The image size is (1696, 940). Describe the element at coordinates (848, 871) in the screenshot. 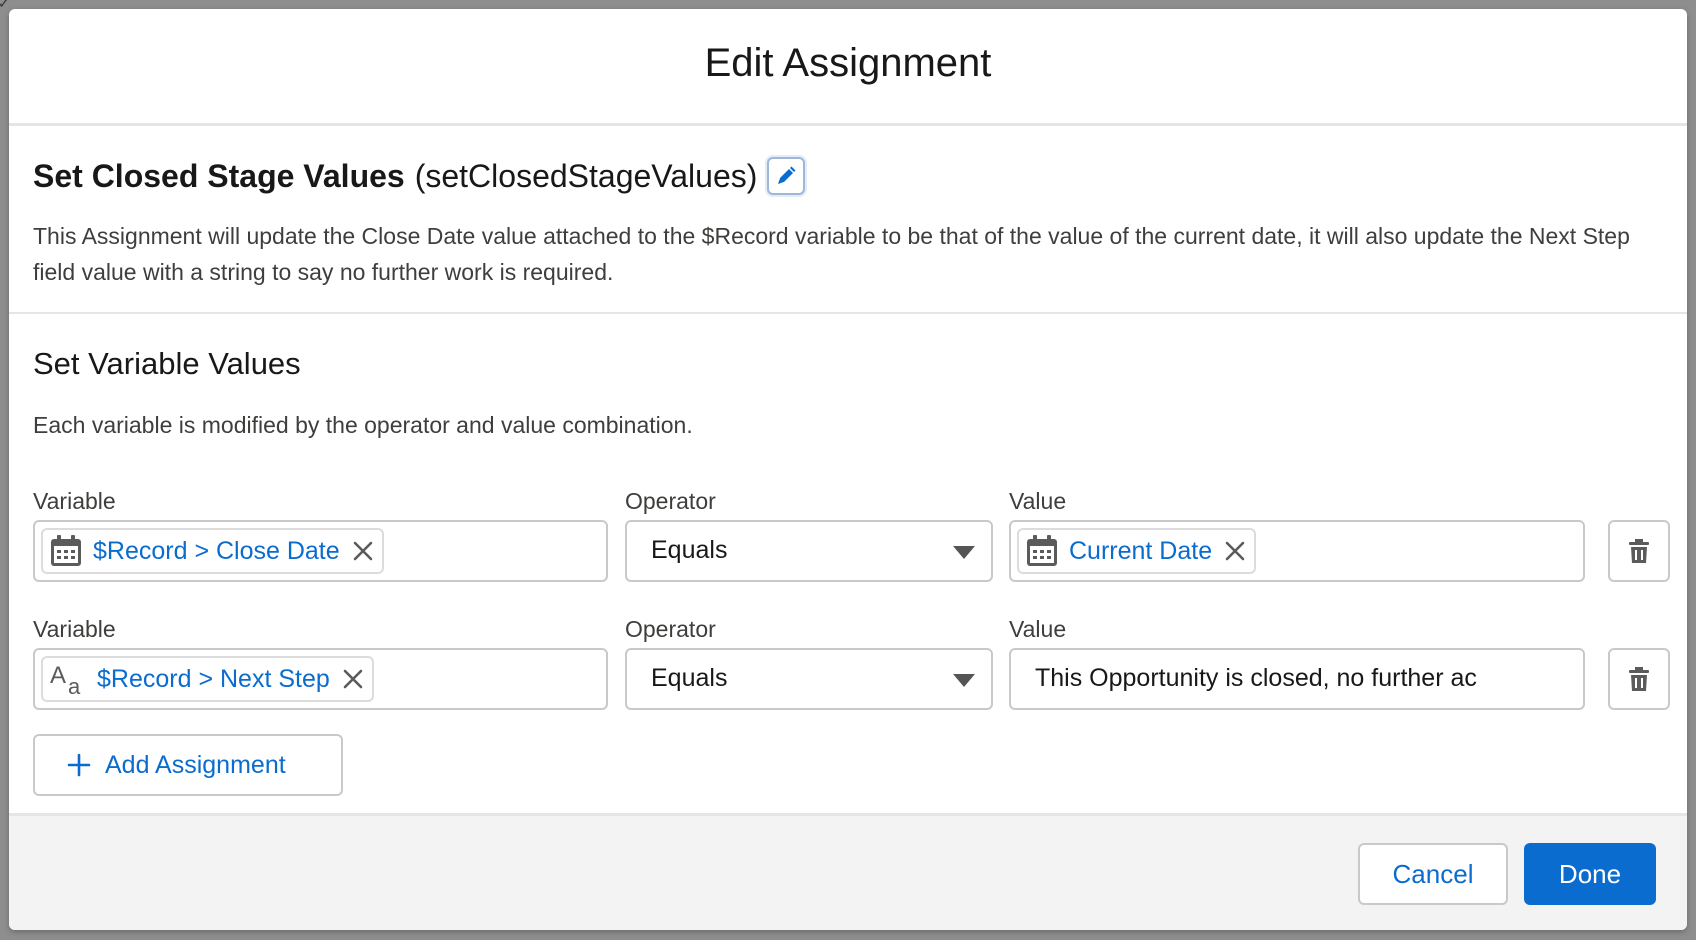

I see `modal-footer: Cancel Done` at that location.